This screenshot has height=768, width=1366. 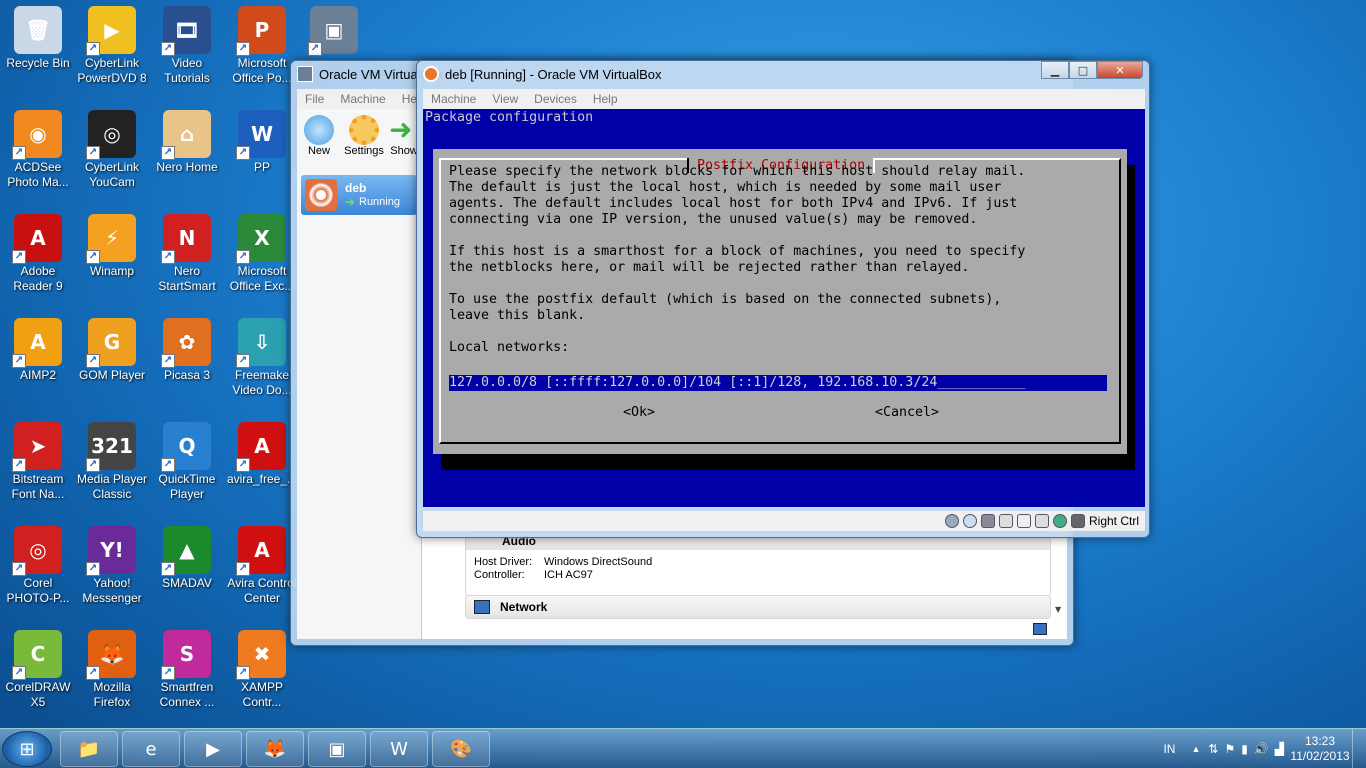 I want to click on settings-button: Settings, so click(x=364, y=139).